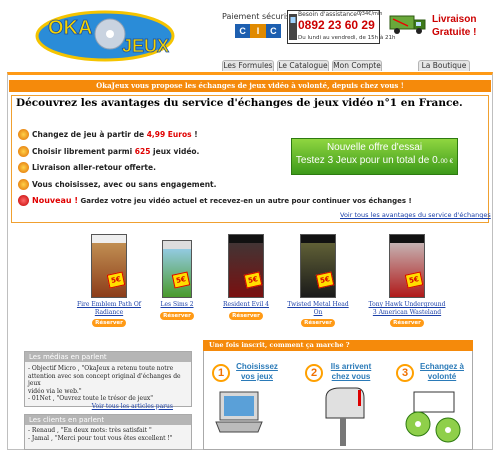 Image resolution: width=500 pixels, height=450 pixels. What do you see at coordinates (246, 305) in the screenshot?
I see `game-title-link: Resident Evil 4` at bounding box center [246, 305].